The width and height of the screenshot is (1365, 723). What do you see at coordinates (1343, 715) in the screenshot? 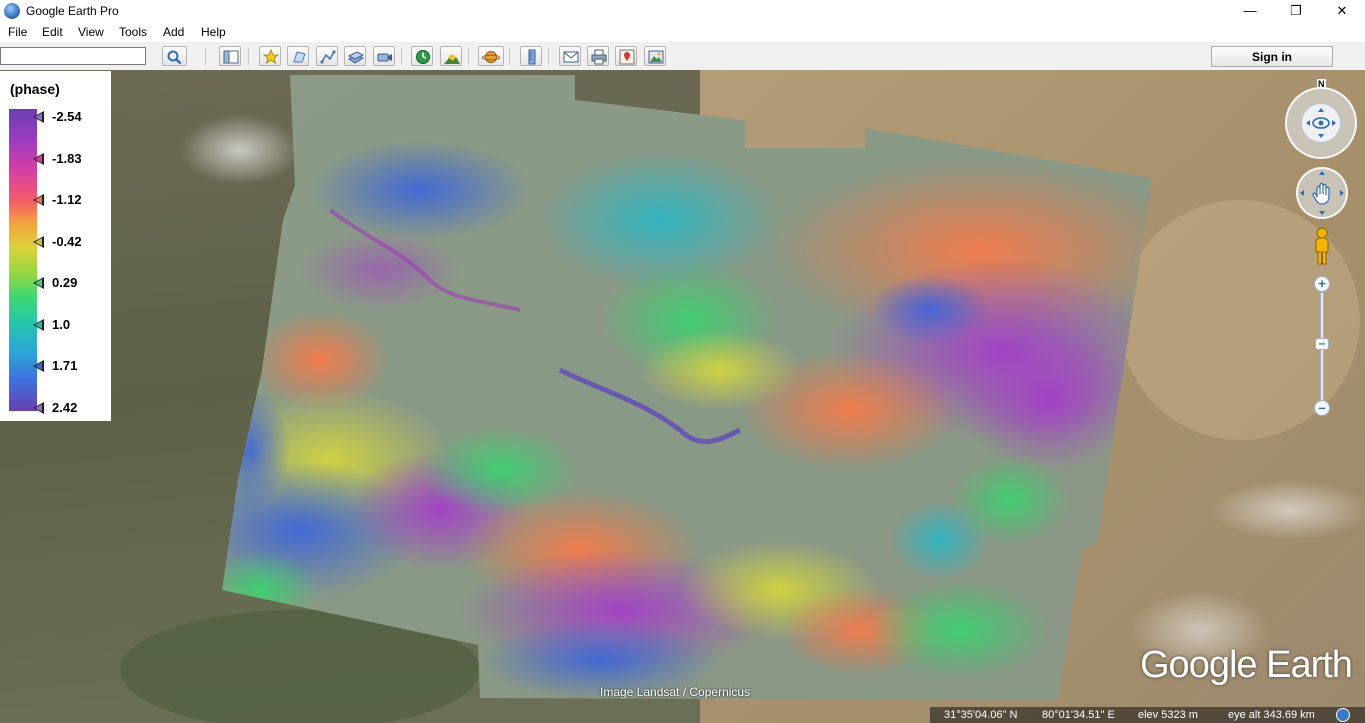
I see `loading-indicator-icon` at bounding box center [1343, 715].